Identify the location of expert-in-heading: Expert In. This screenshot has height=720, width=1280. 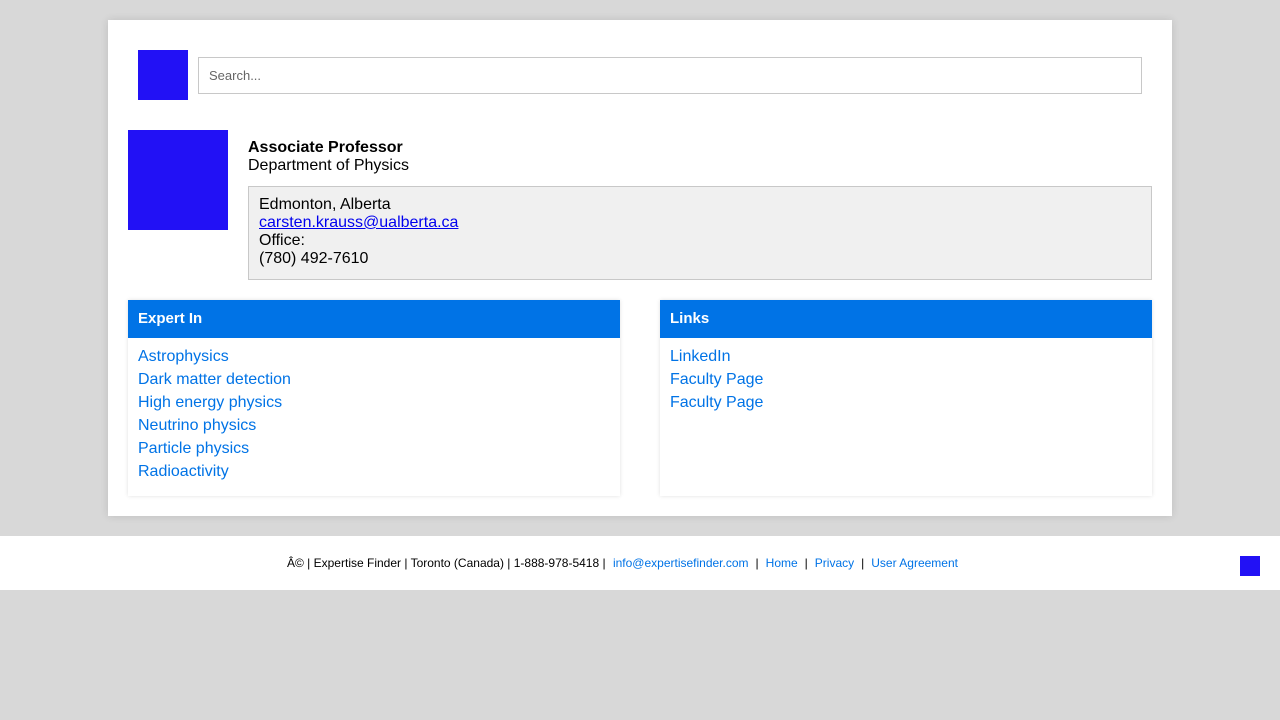
(374, 319).